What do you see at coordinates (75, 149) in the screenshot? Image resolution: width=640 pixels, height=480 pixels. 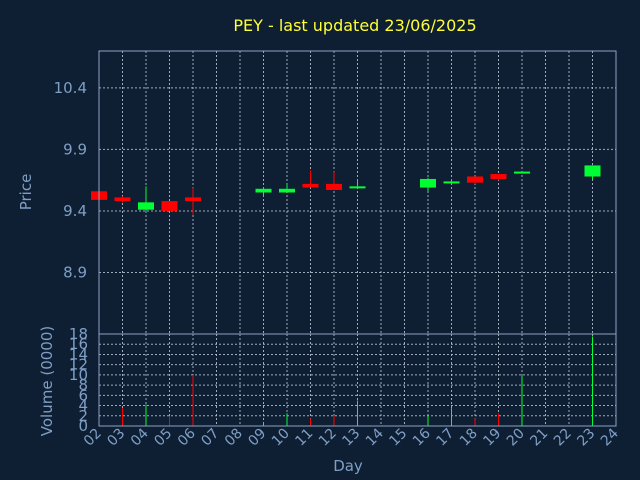 I see `price-tick-label: 9.9` at bounding box center [75, 149].